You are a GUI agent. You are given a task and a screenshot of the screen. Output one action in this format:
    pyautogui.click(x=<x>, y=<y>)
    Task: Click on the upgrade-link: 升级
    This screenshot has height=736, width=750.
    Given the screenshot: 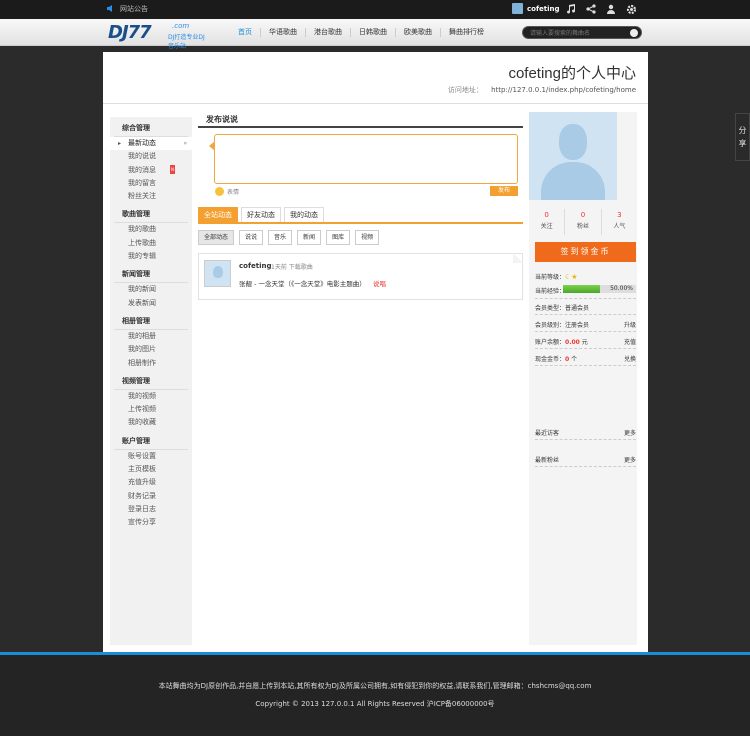 What is the action you would take?
    pyautogui.click(x=630, y=324)
    